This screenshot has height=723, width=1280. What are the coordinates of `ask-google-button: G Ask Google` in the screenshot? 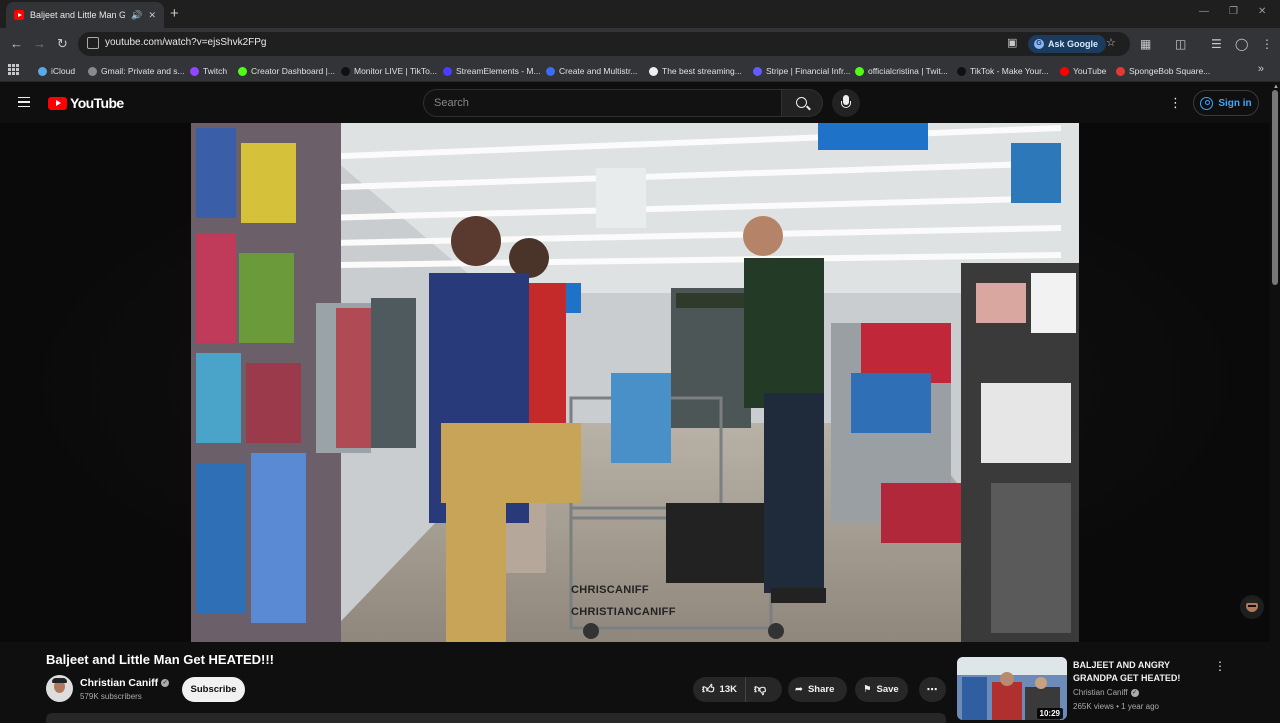 It's located at (1067, 44).